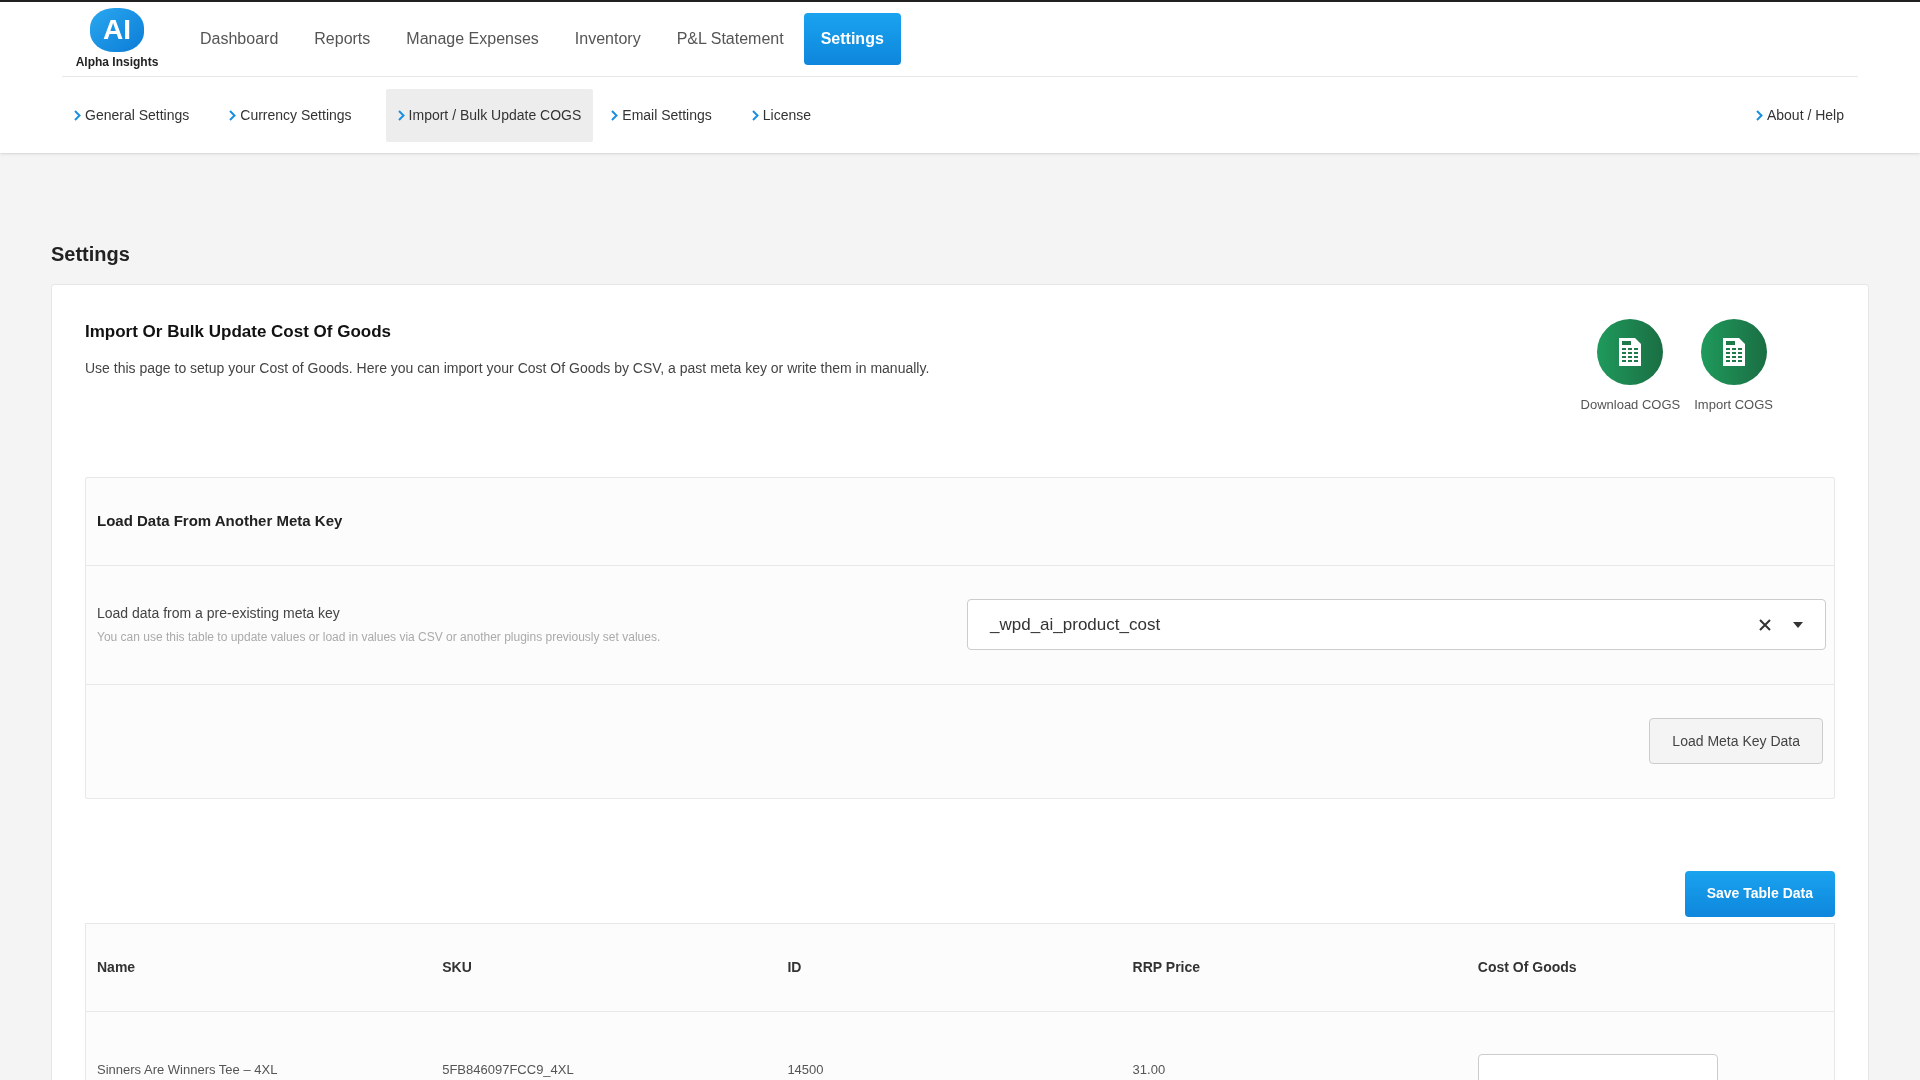 The height and width of the screenshot is (1080, 1920). What do you see at coordinates (1167, 967) in the screenshot?
I see `column-header: RRP Price` at bounding box center [1167, 967].